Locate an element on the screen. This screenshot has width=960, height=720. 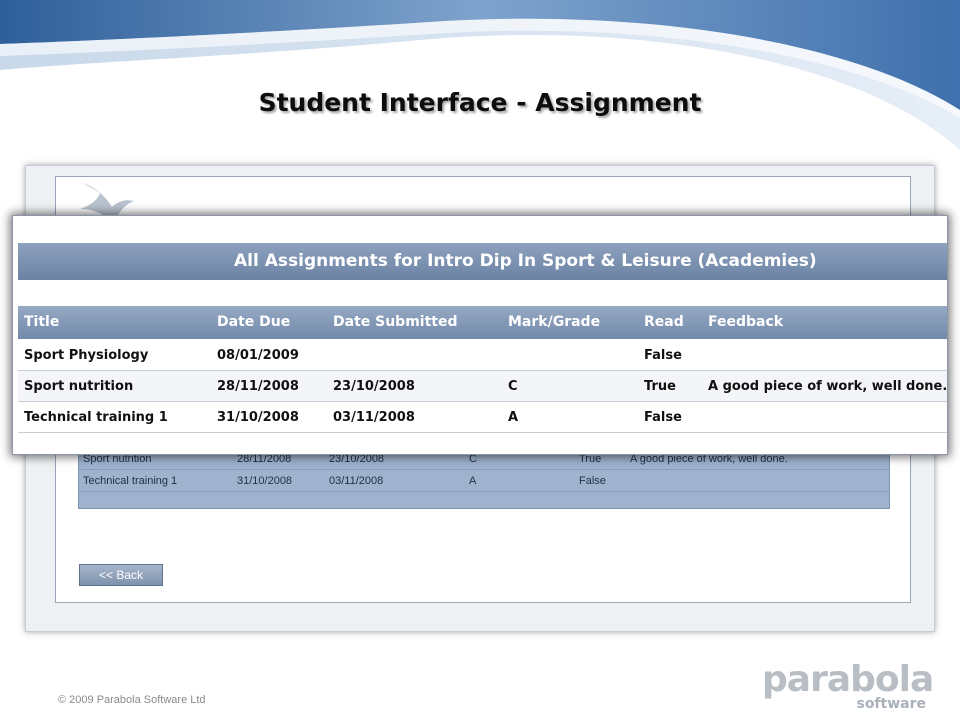
cell-mark-grade: A is located at coordinates (513, 417).